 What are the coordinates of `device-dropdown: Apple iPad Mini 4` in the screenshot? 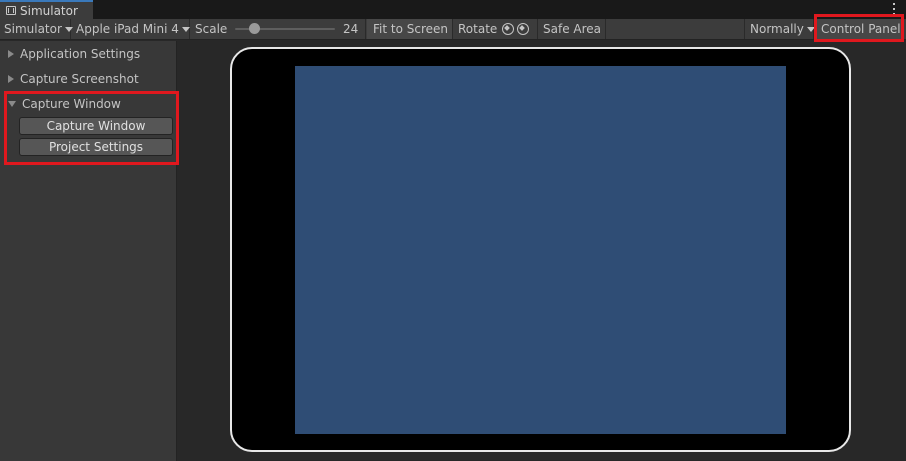 It's located at (131, 29).